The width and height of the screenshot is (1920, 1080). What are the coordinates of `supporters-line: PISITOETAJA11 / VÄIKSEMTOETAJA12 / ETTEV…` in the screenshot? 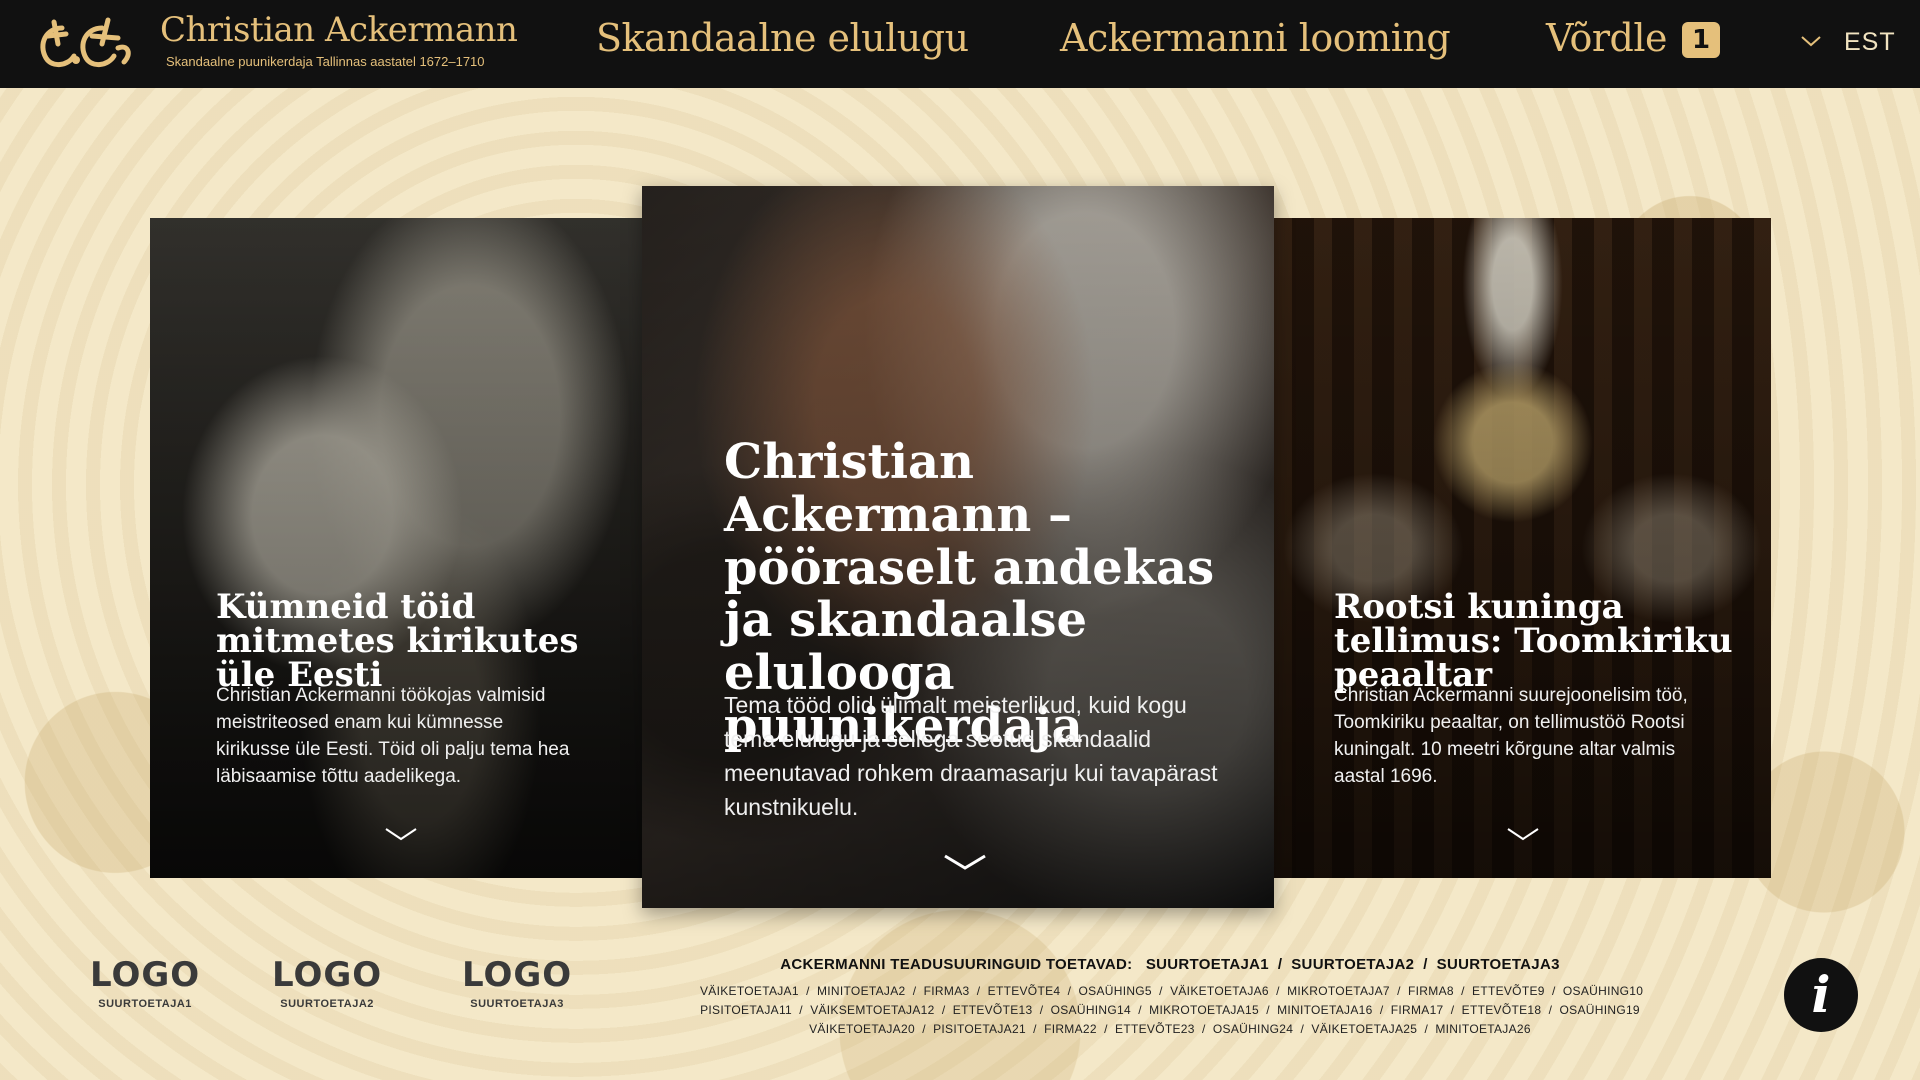 It's located at (1170, 1010).